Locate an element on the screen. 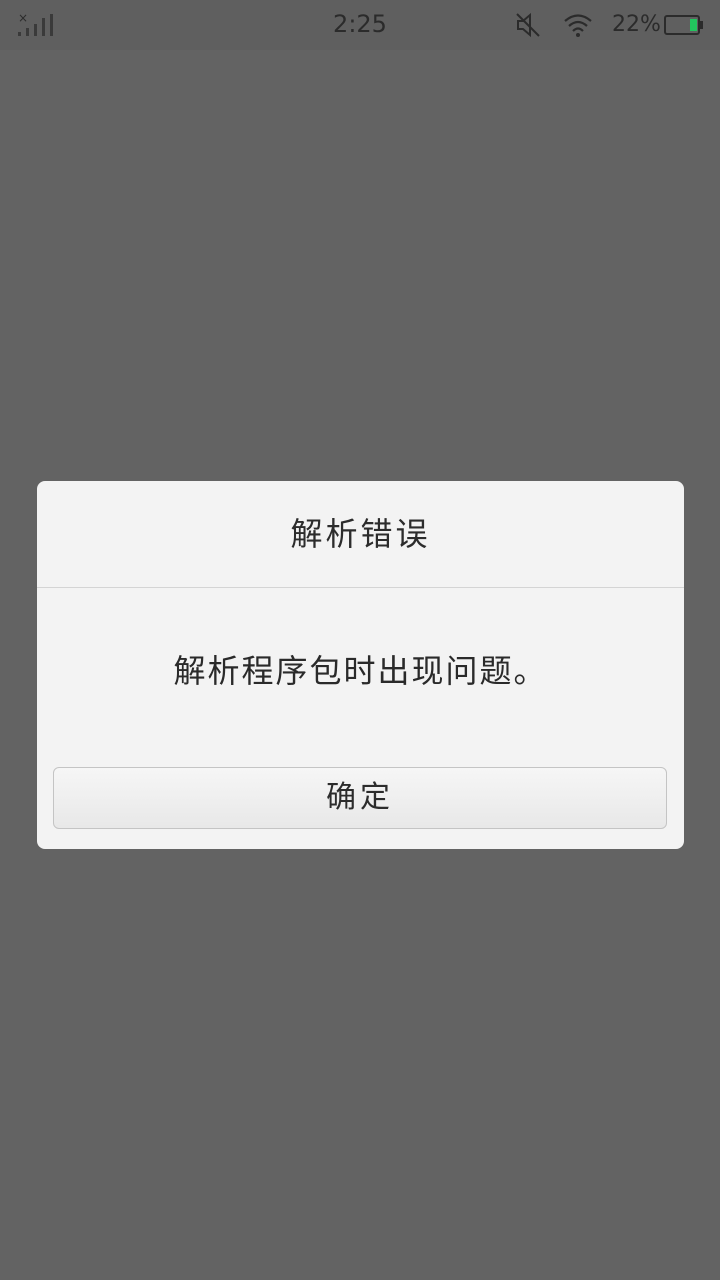 This screenshot has width=720, height=1280. mute-icon is located at coordinates (528, 25).